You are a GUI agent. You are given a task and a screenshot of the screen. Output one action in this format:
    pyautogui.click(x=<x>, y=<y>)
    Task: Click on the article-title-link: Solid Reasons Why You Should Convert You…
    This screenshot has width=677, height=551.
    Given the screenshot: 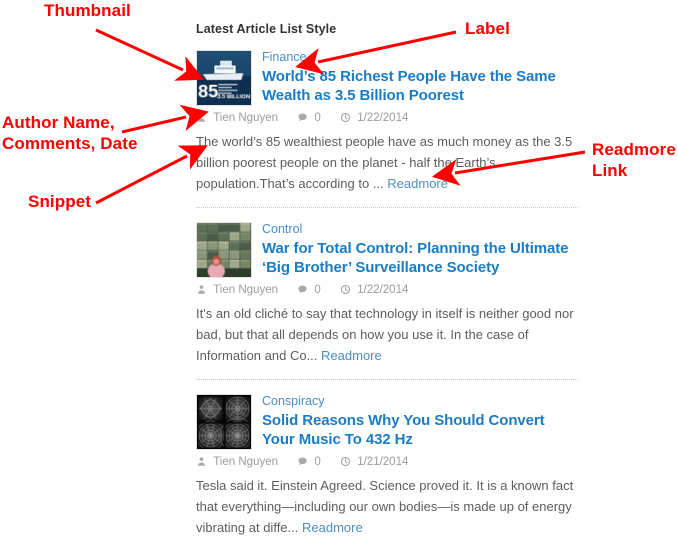 What is the action you would take?
    pyautogui.click(x=403, y=430)
    